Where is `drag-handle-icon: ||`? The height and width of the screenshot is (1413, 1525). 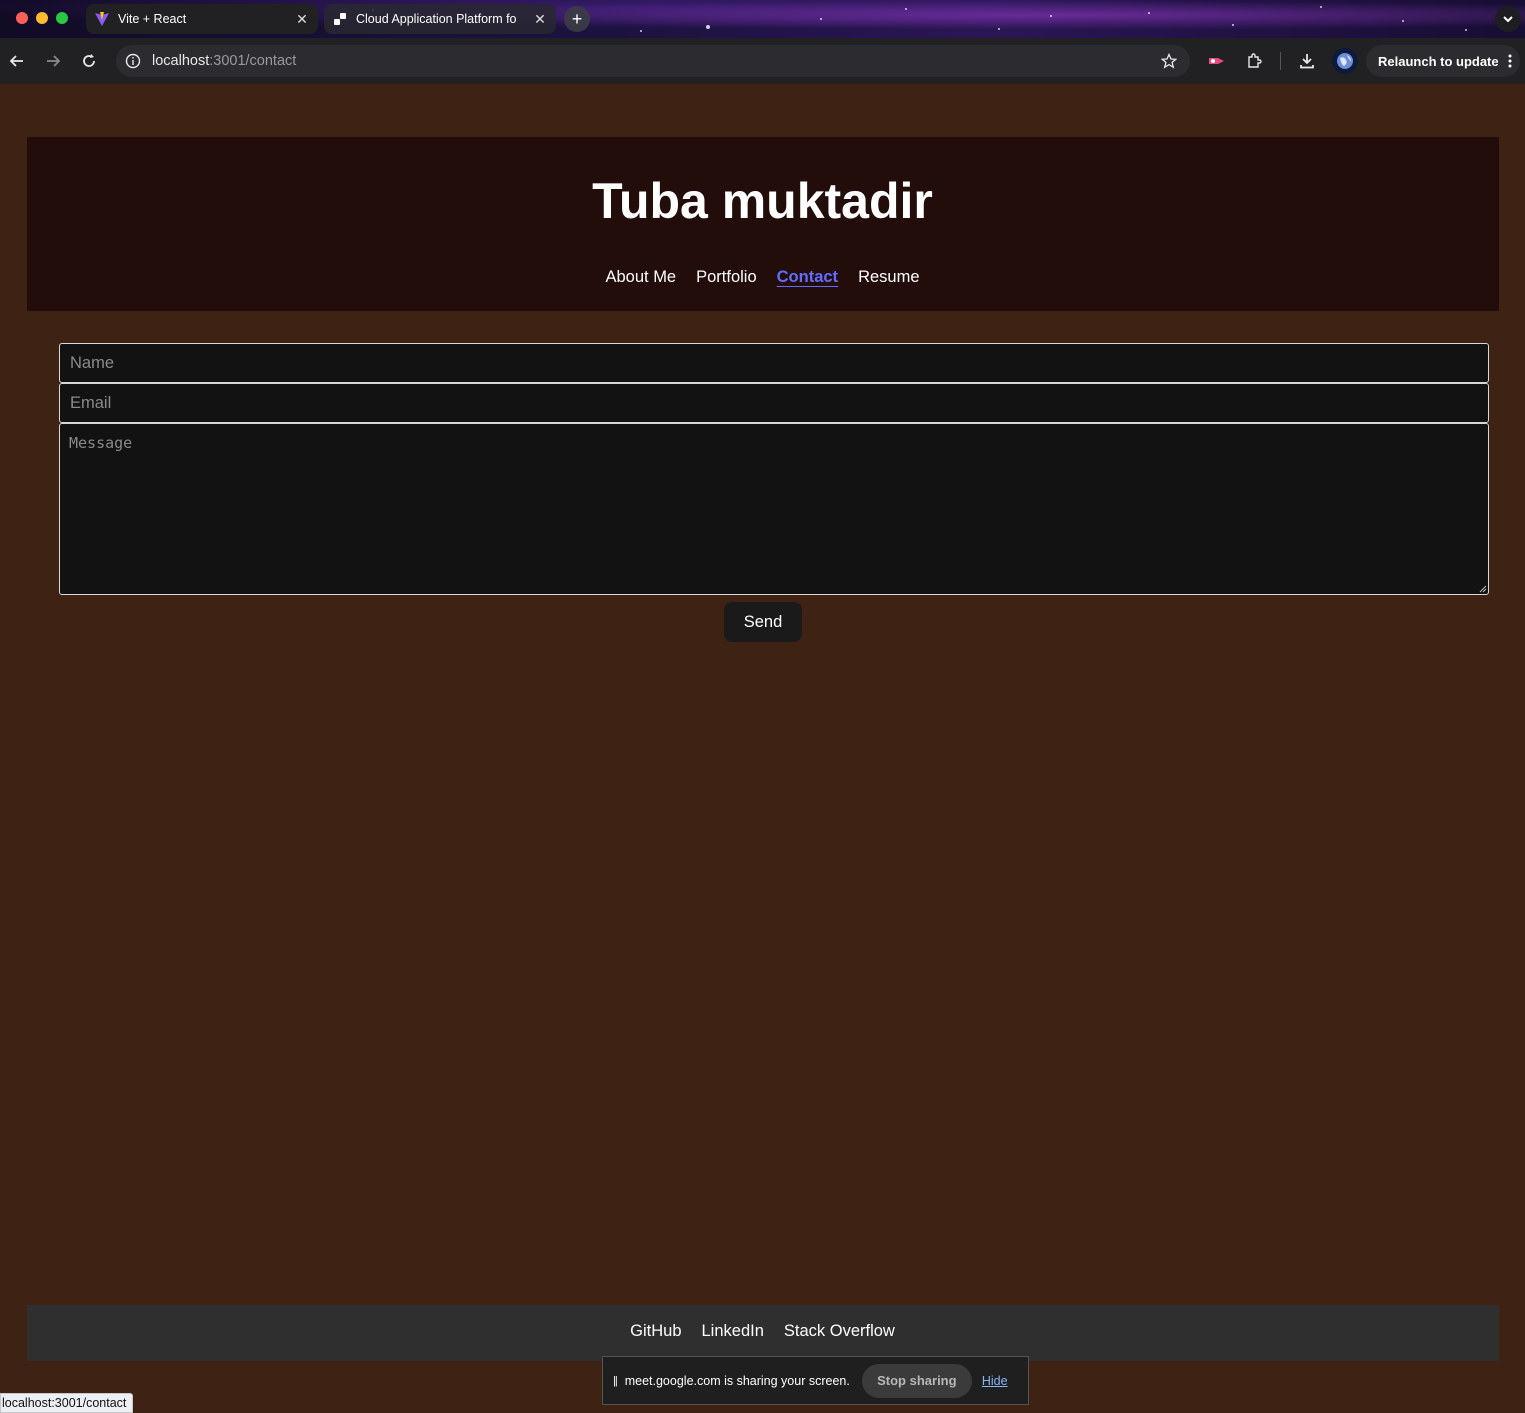 drag-handle-icon: || is located at coordinates (615, 1381).